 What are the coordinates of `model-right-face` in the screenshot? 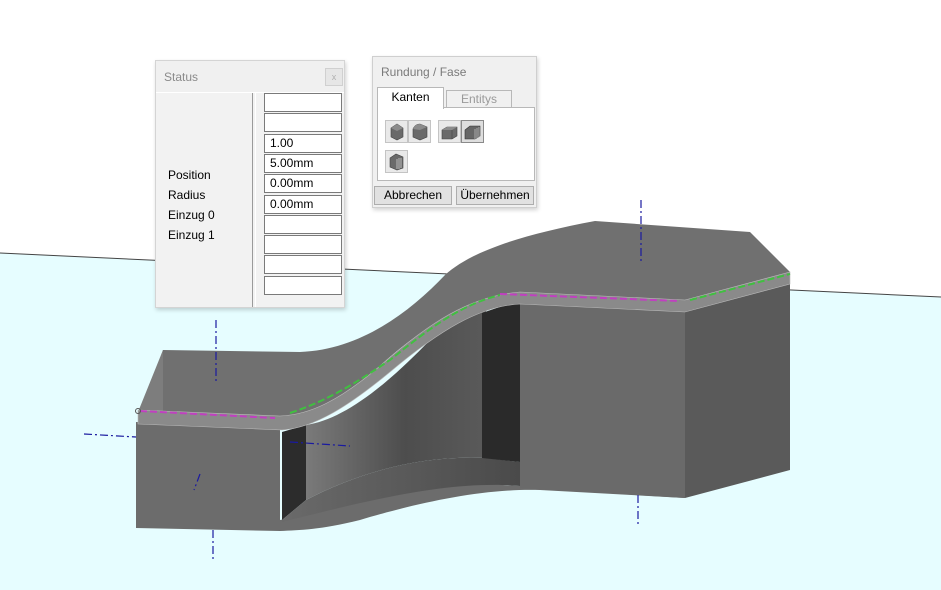 It's located at (737, 387).